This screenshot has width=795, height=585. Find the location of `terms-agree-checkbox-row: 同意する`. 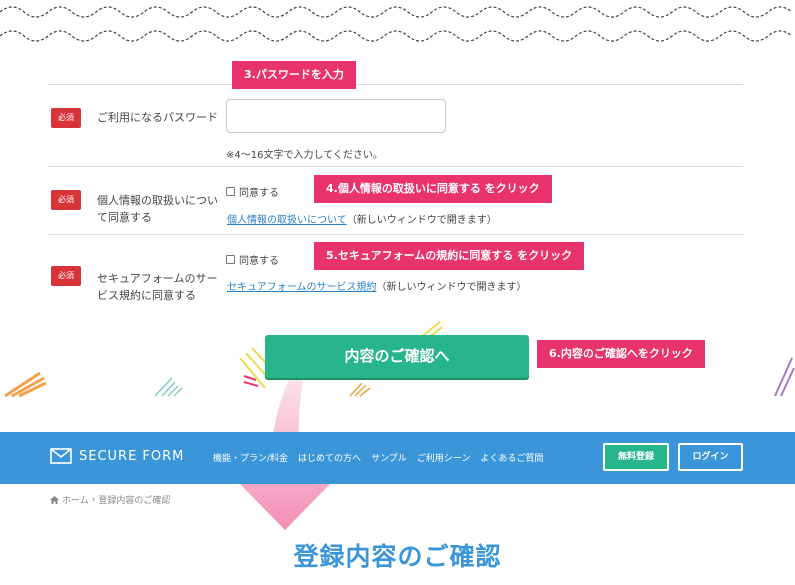

terms-agree-checkbox-row: 同意する is located at coordinates (252, 259).